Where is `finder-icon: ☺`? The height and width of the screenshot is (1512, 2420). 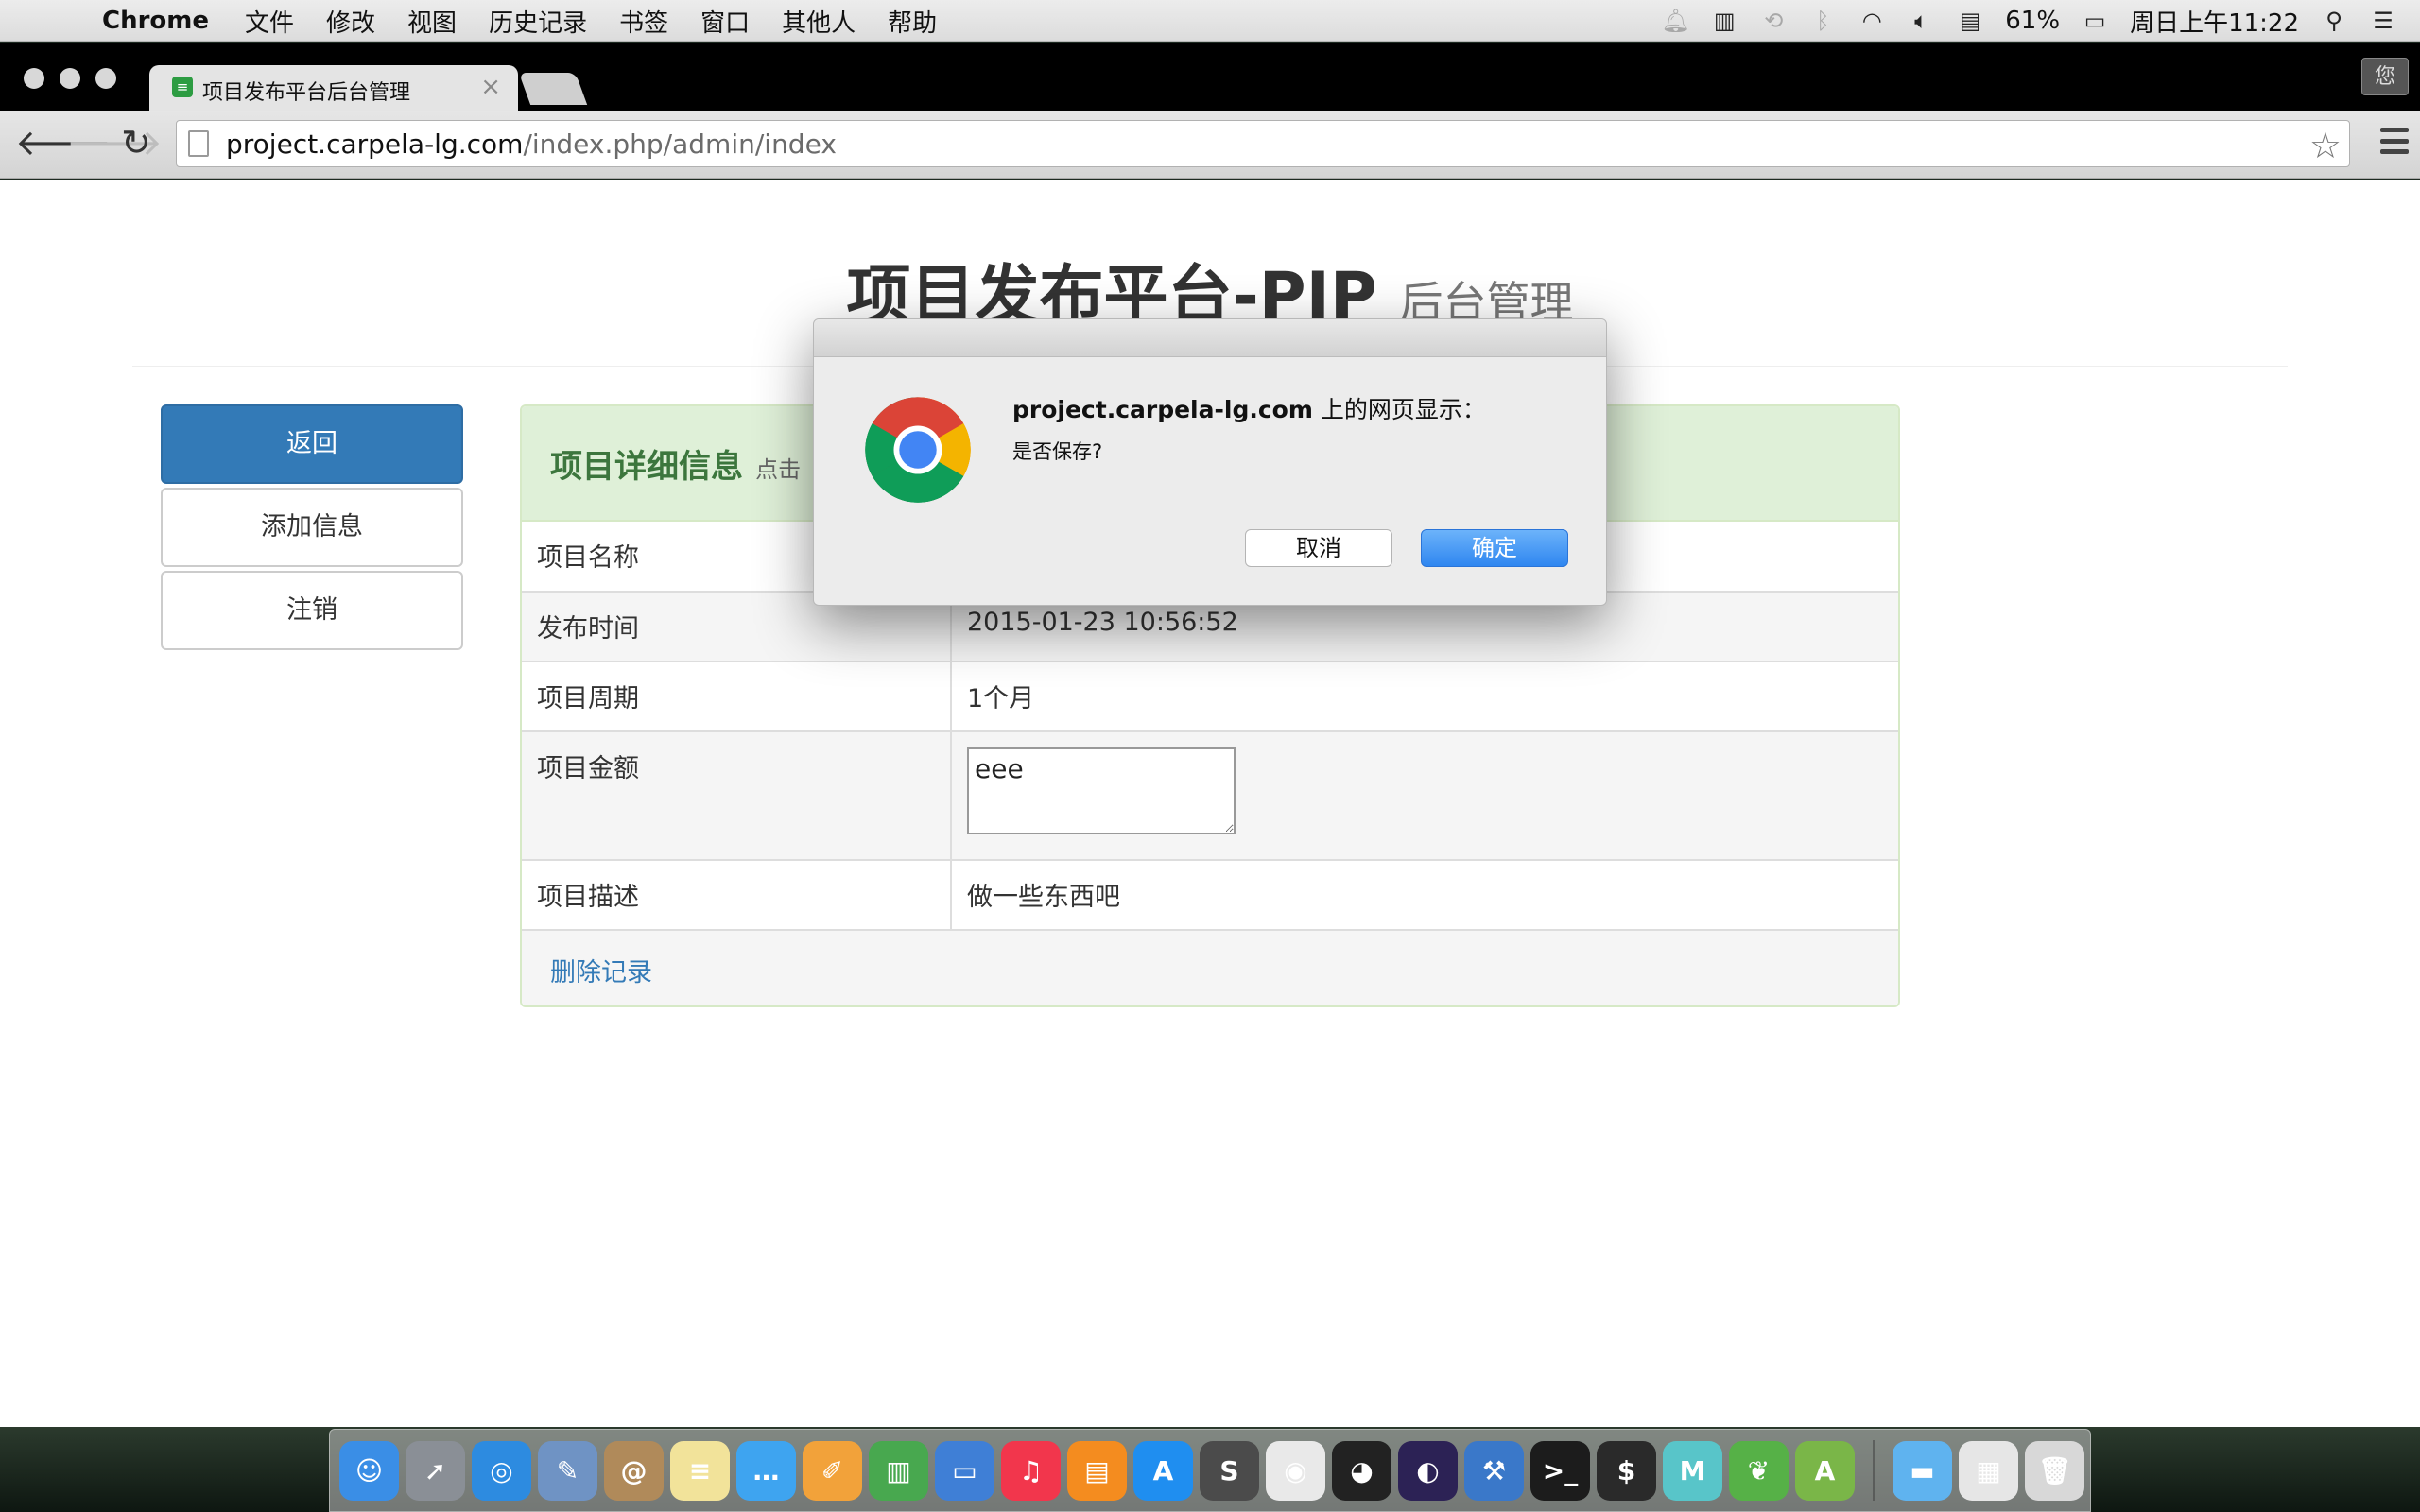
finder-icon: ☺ is located at coordinates (369, 1470).